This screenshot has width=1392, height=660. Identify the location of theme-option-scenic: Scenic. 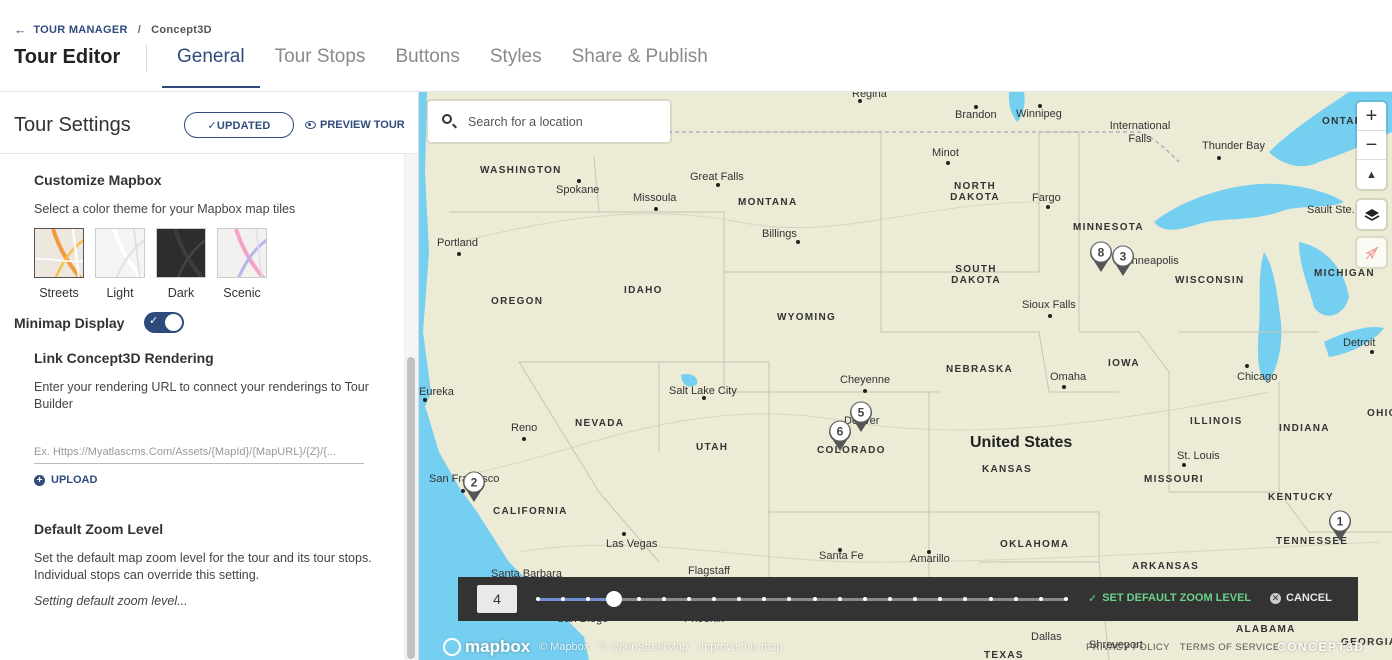
(242, 264).